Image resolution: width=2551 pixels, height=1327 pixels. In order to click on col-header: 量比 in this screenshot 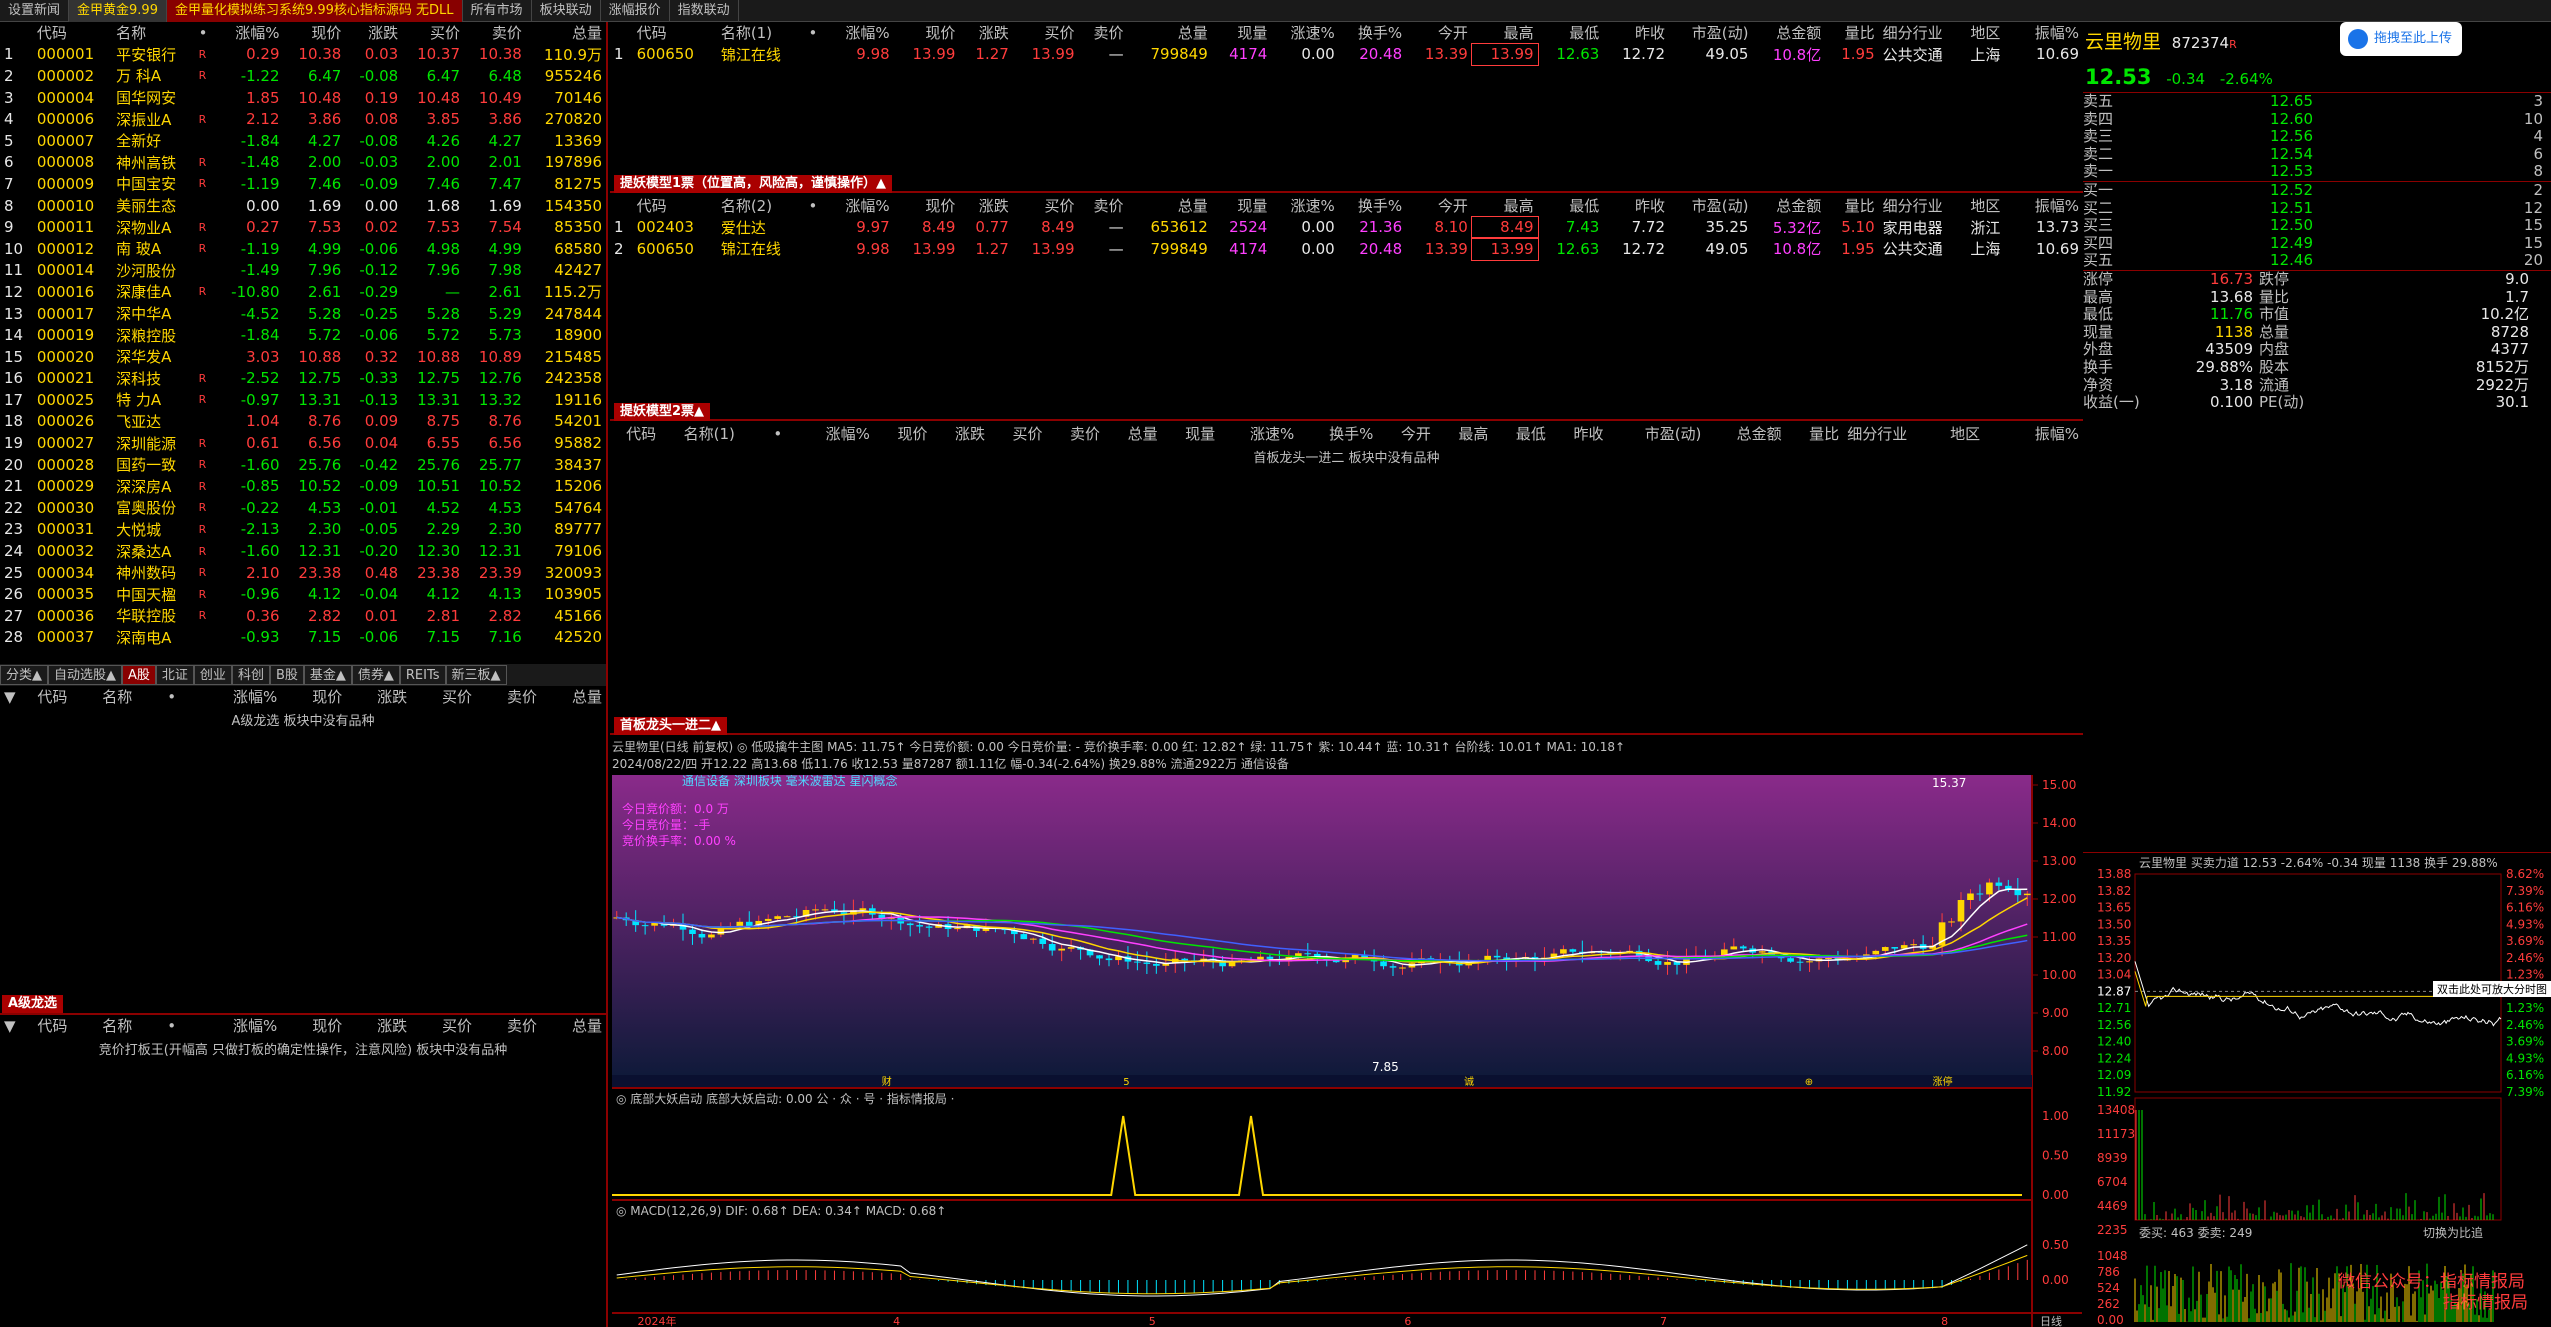, I will do `click(1851, 33)`.